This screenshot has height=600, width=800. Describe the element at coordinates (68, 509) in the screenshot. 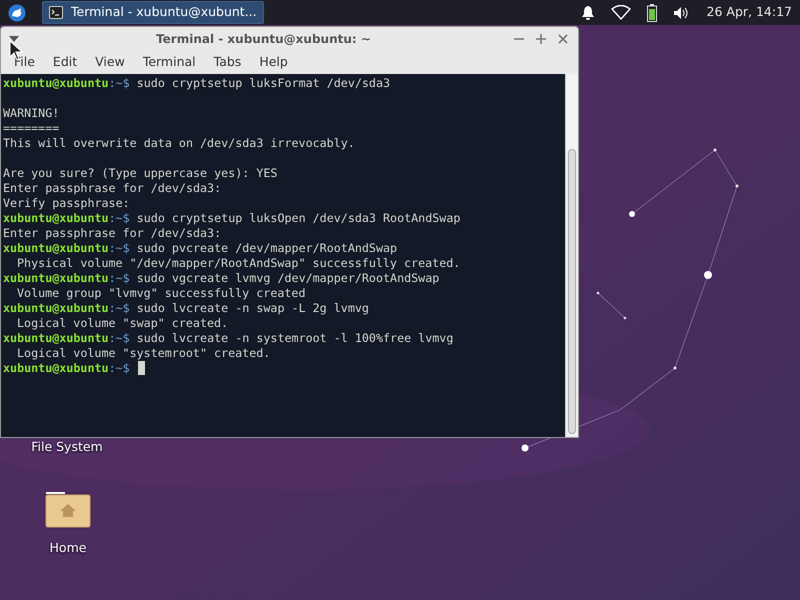

I see `home-folder-icon` at that location.